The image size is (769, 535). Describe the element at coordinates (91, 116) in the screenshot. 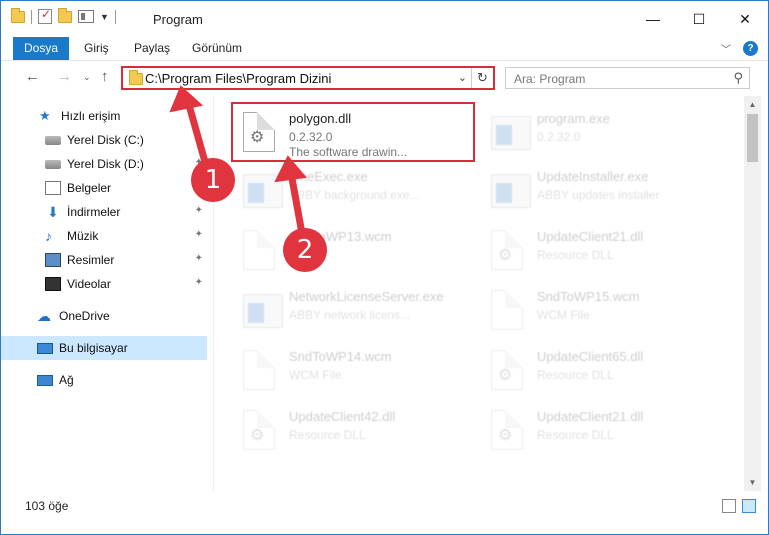

I see `sidebar-item-label: Hızlı erişim` at that location.